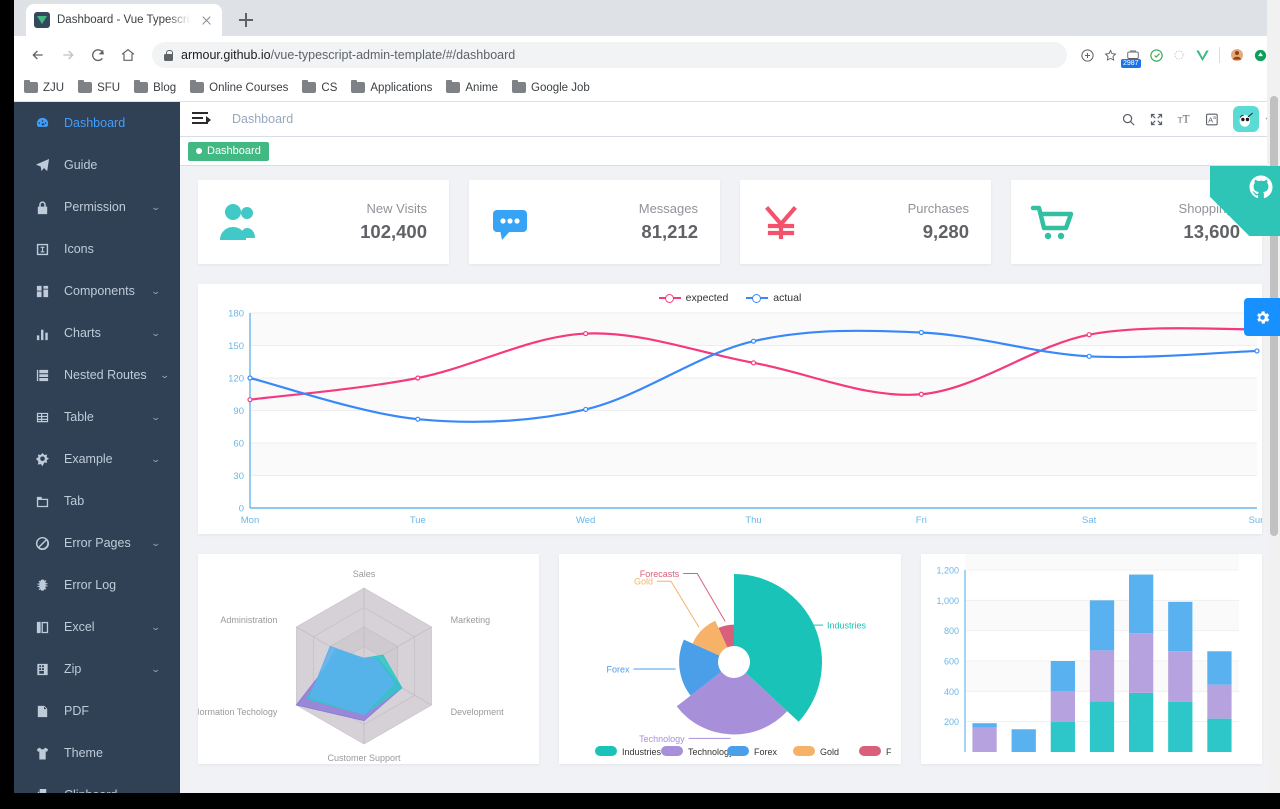  I want to click on sidebar-item-excel: Excel ⌄, so click(97, 627).